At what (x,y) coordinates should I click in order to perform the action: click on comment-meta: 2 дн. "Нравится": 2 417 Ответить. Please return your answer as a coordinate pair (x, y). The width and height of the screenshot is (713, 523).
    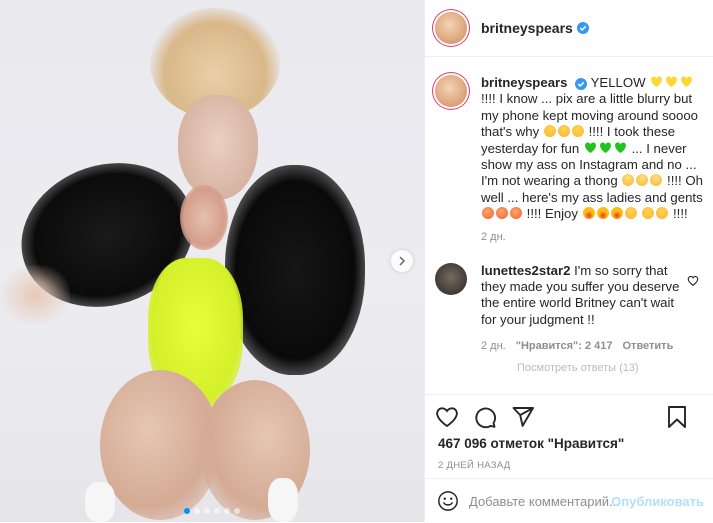
    Looking at the image, I should click on (581, 346).